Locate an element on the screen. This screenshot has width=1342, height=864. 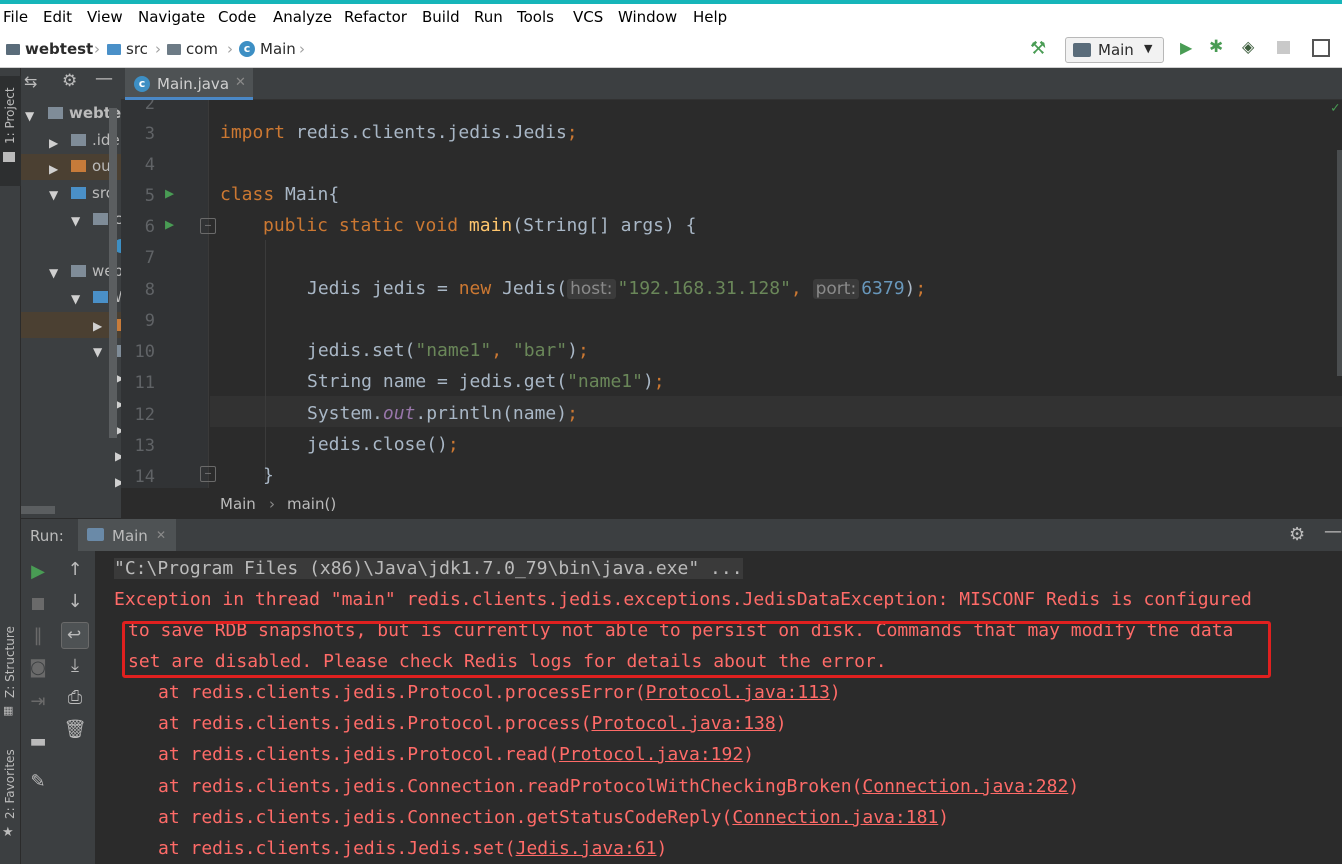
tab-main-java: c Main.java ✕ is located at coordinates (189, 84).